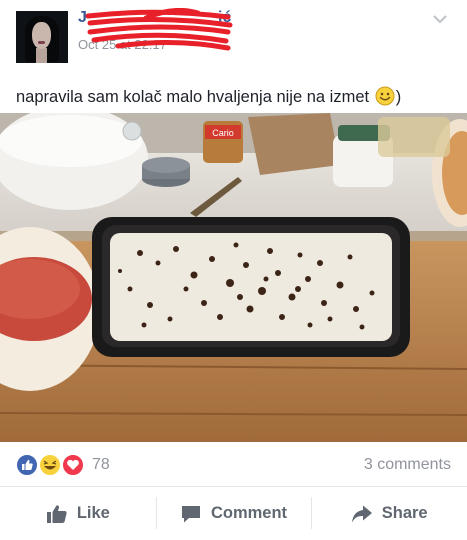  Describe the element at coordinates (407, 465) in the screenshot. I see `comments-count: 3 comments` at that location.